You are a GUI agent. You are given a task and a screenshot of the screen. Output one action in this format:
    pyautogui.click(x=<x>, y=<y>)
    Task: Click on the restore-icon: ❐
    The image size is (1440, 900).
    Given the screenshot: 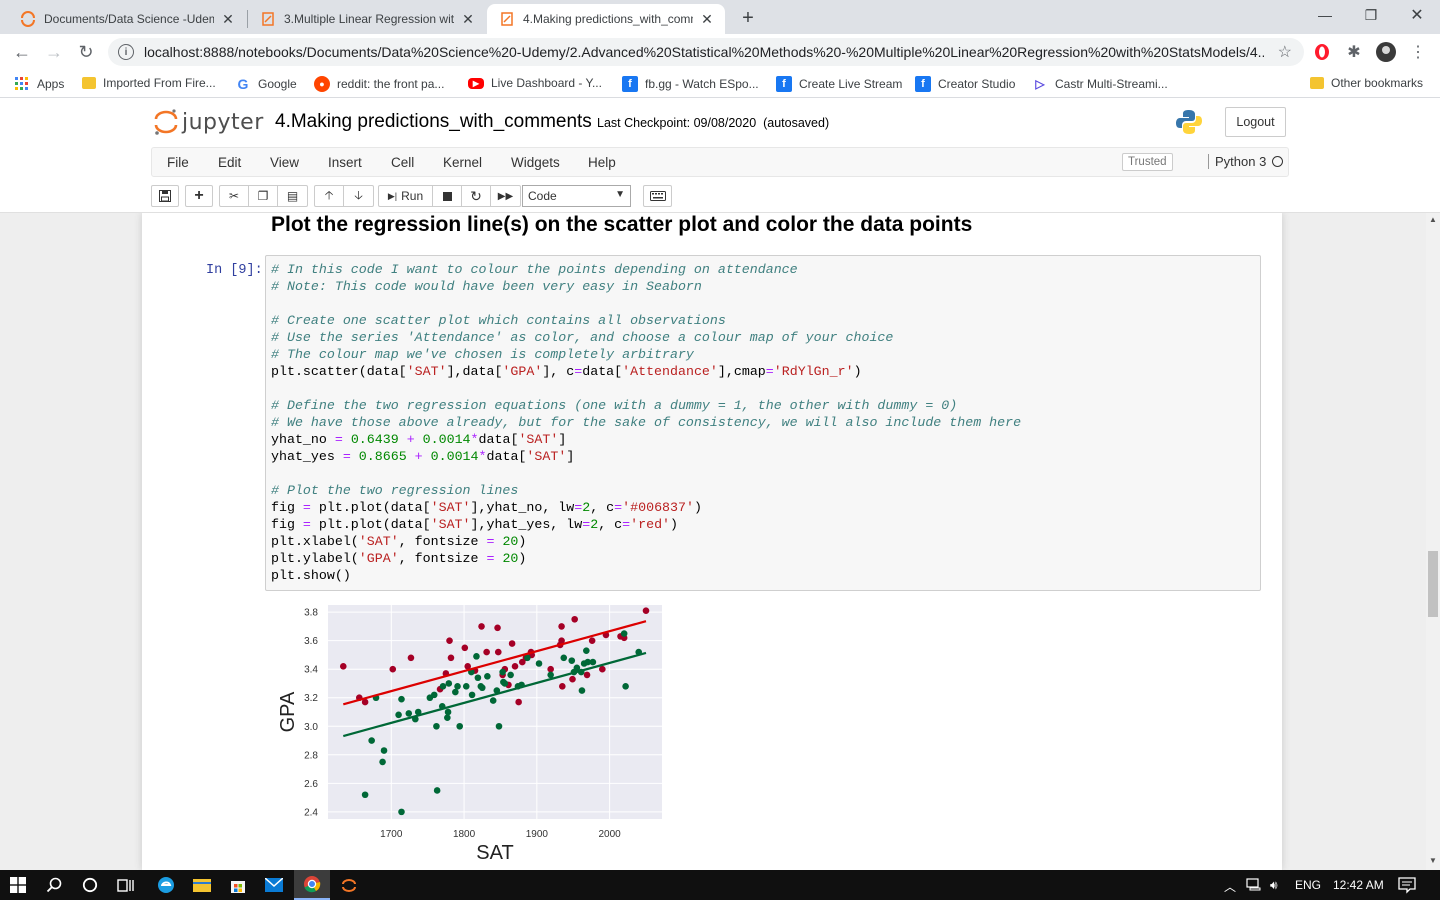 What is the action you would take?
    pyautogui.click(x=1371, y=15)
    